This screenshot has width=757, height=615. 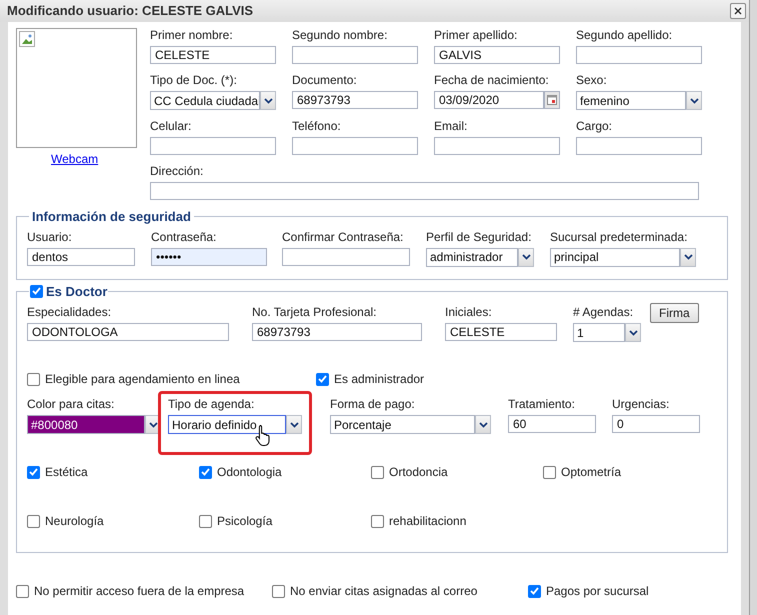 What do you see at coordinates (263, 435) in the screenshot?
I see `hand-cursor-icon` at bounding box center [263, 435].